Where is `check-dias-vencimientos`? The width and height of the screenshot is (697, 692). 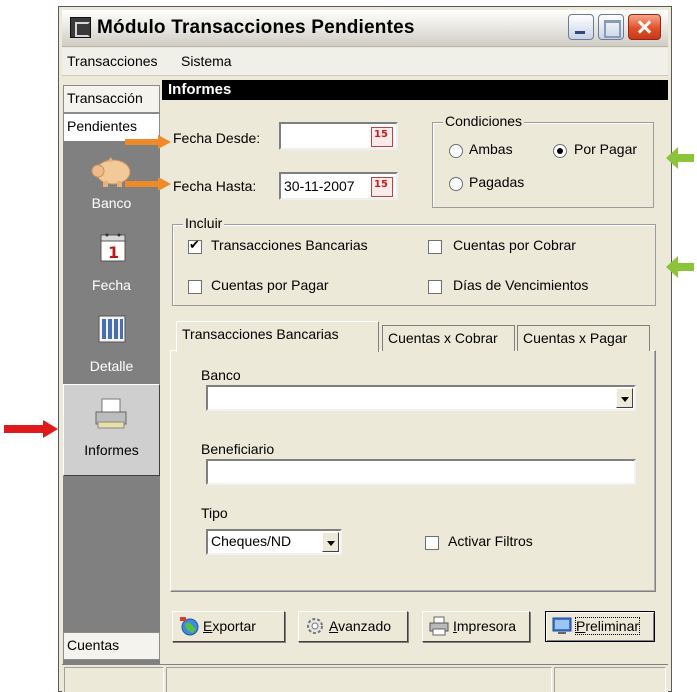 check-dias-vencimientos is located at coordinates (435, 287).